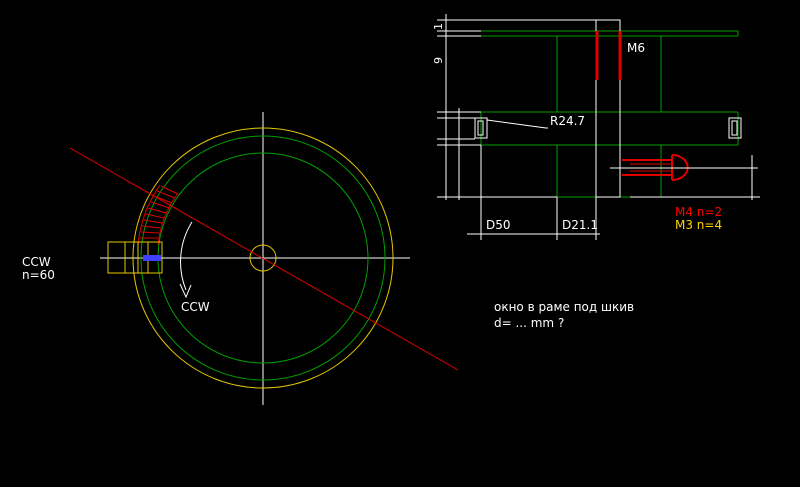 This screenshot has height=487, width=800. Describe the element at coordinates (36, 262) in the screenshot. I see `motor-direction-label: CCW` at that location.